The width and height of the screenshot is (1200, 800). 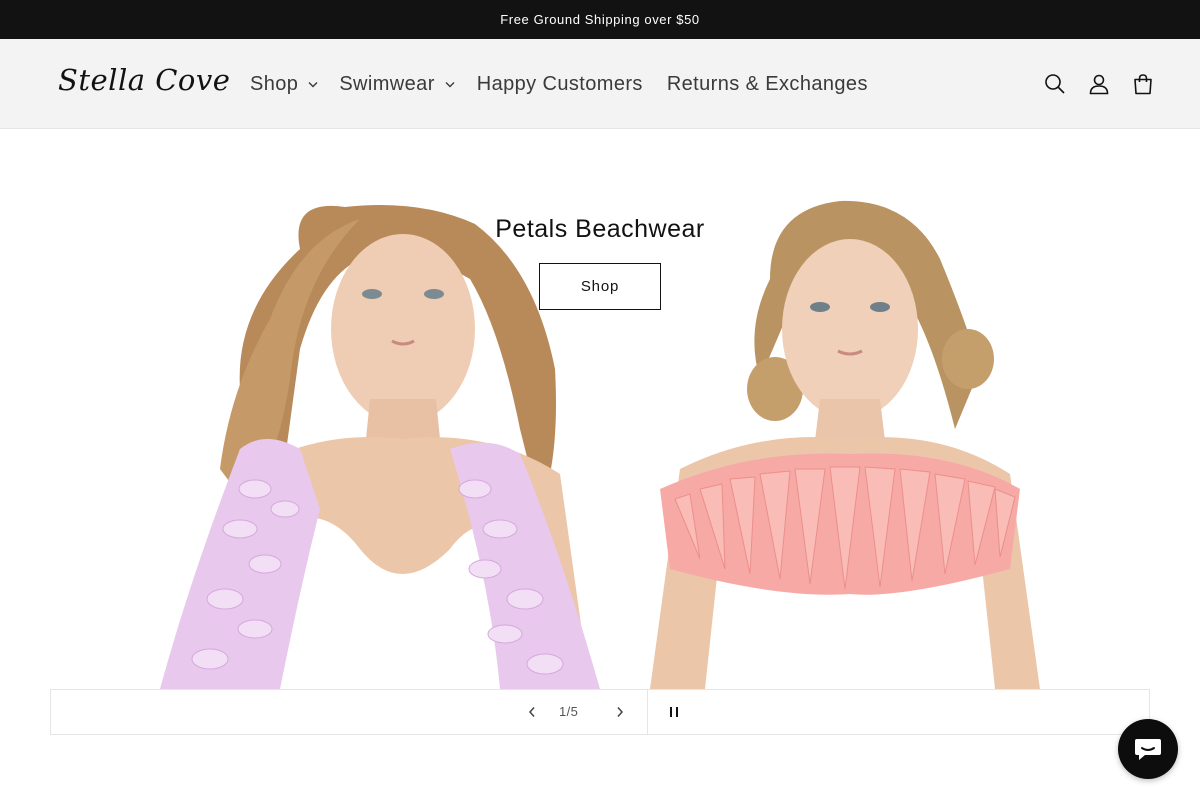 I want to click on chat-icon, so click(x=1148, y=749).